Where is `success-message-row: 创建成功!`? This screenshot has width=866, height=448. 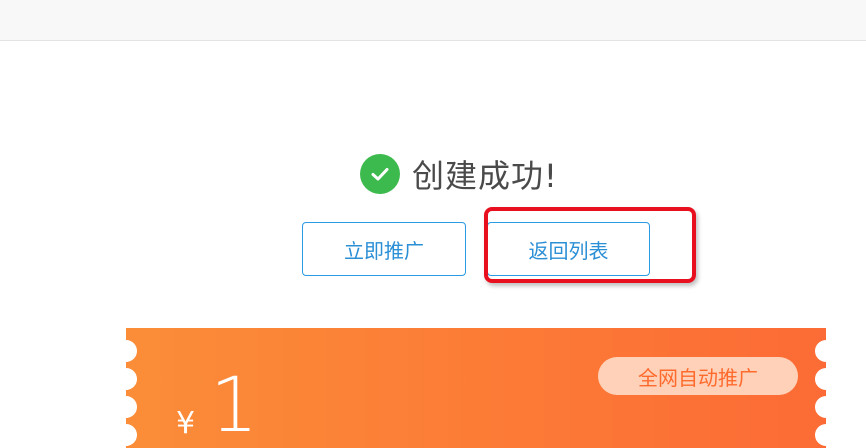 success-message-row: 创建成功! is located at coordinates (459, 174).